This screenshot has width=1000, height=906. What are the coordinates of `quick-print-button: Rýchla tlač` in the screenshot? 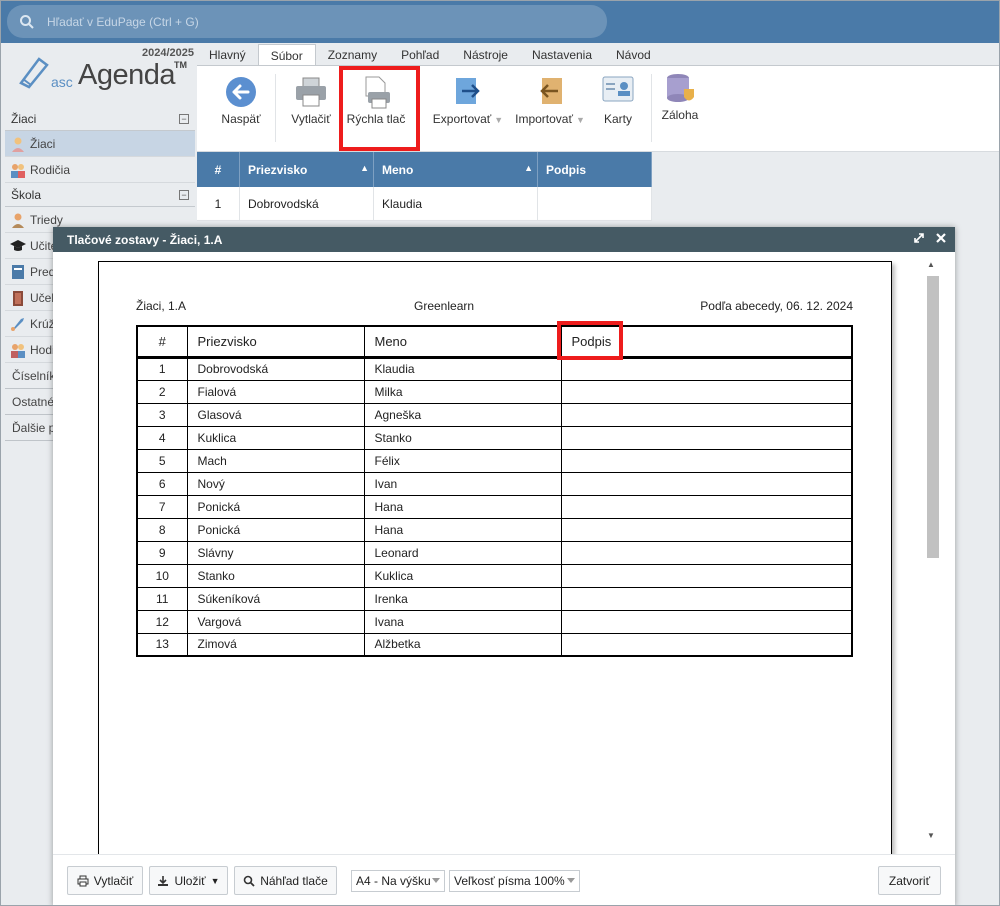 It's located at (376, 109).